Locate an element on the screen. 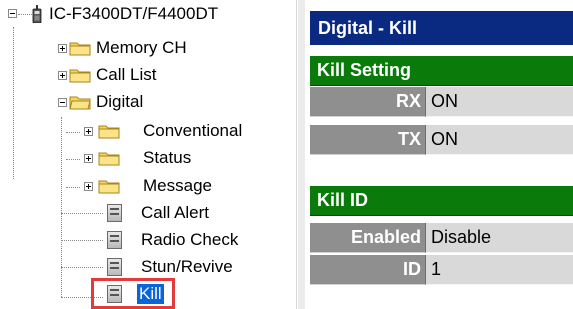  tree-item-call-list: Call List is located at coordinates (126, 75).